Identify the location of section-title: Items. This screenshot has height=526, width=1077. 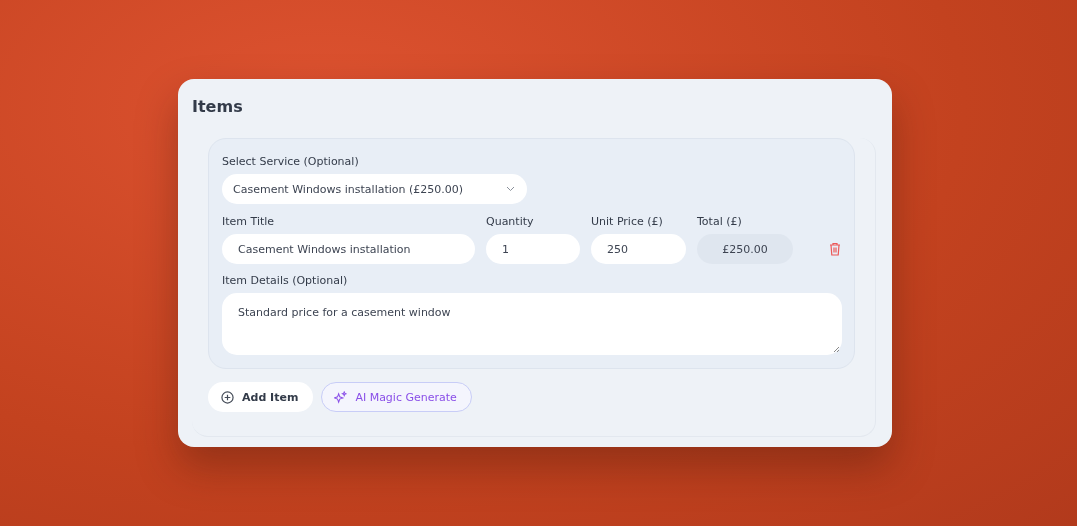
(217, 106).